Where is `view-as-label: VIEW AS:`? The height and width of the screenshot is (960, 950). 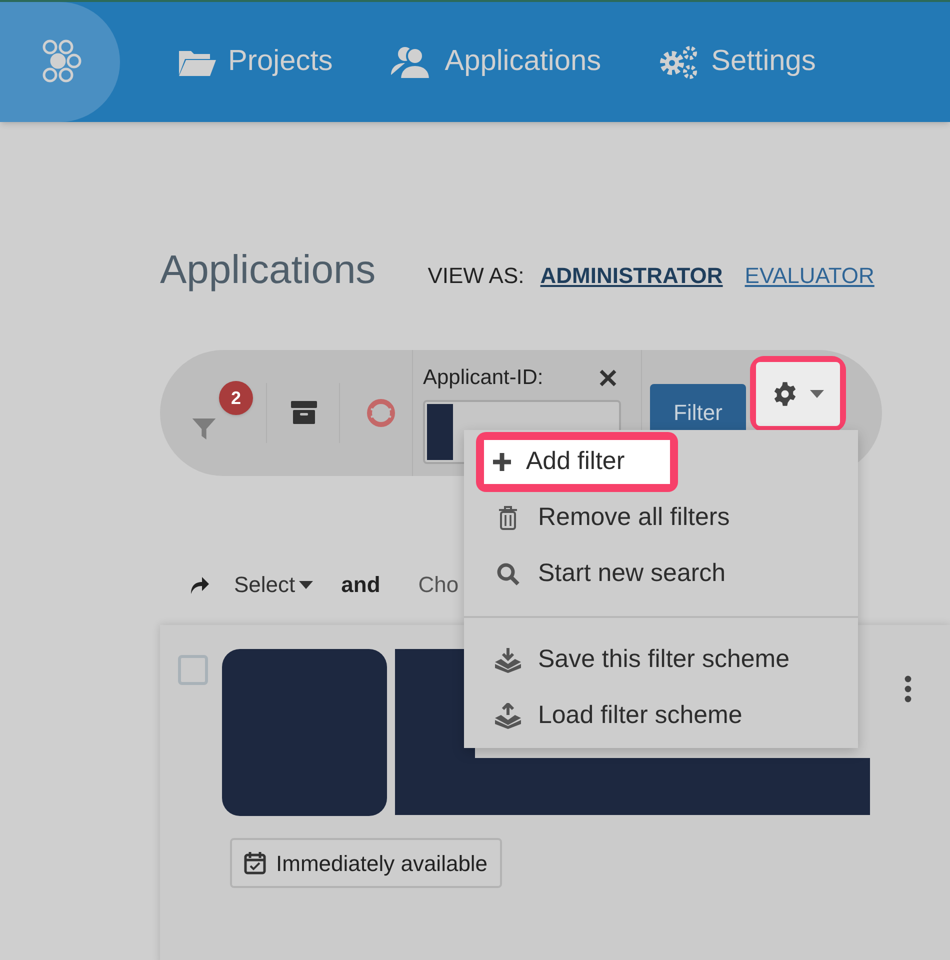
view-as-label: VIEW AS: is located at coordinates (476, 276).